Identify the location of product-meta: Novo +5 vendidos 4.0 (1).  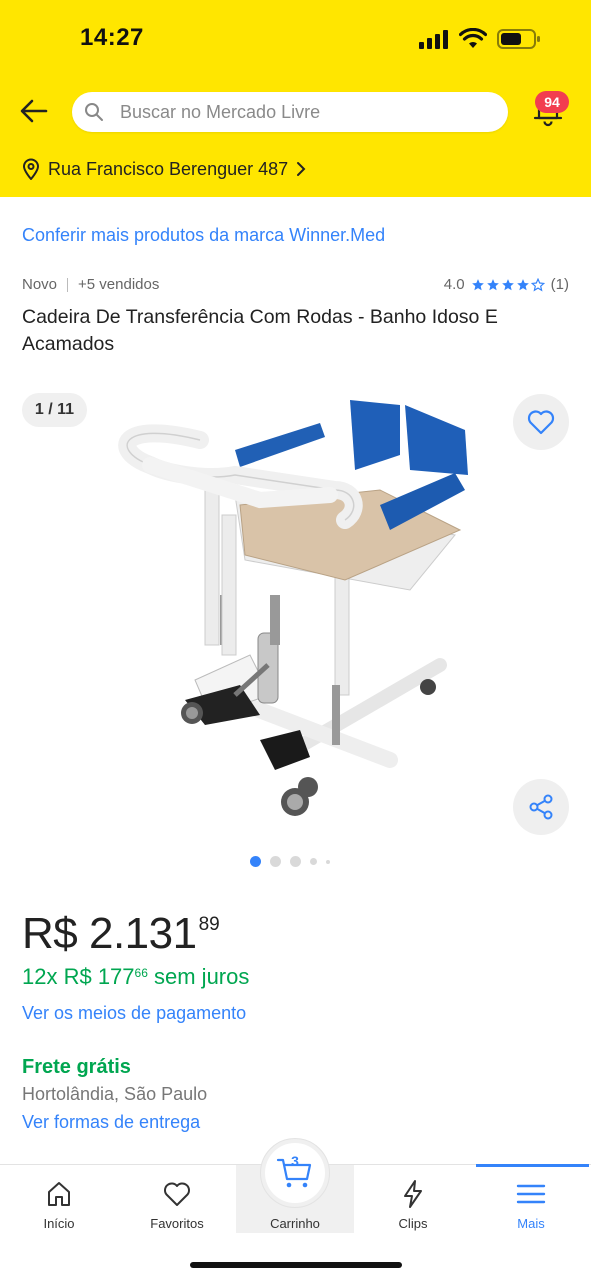
(295, 286).